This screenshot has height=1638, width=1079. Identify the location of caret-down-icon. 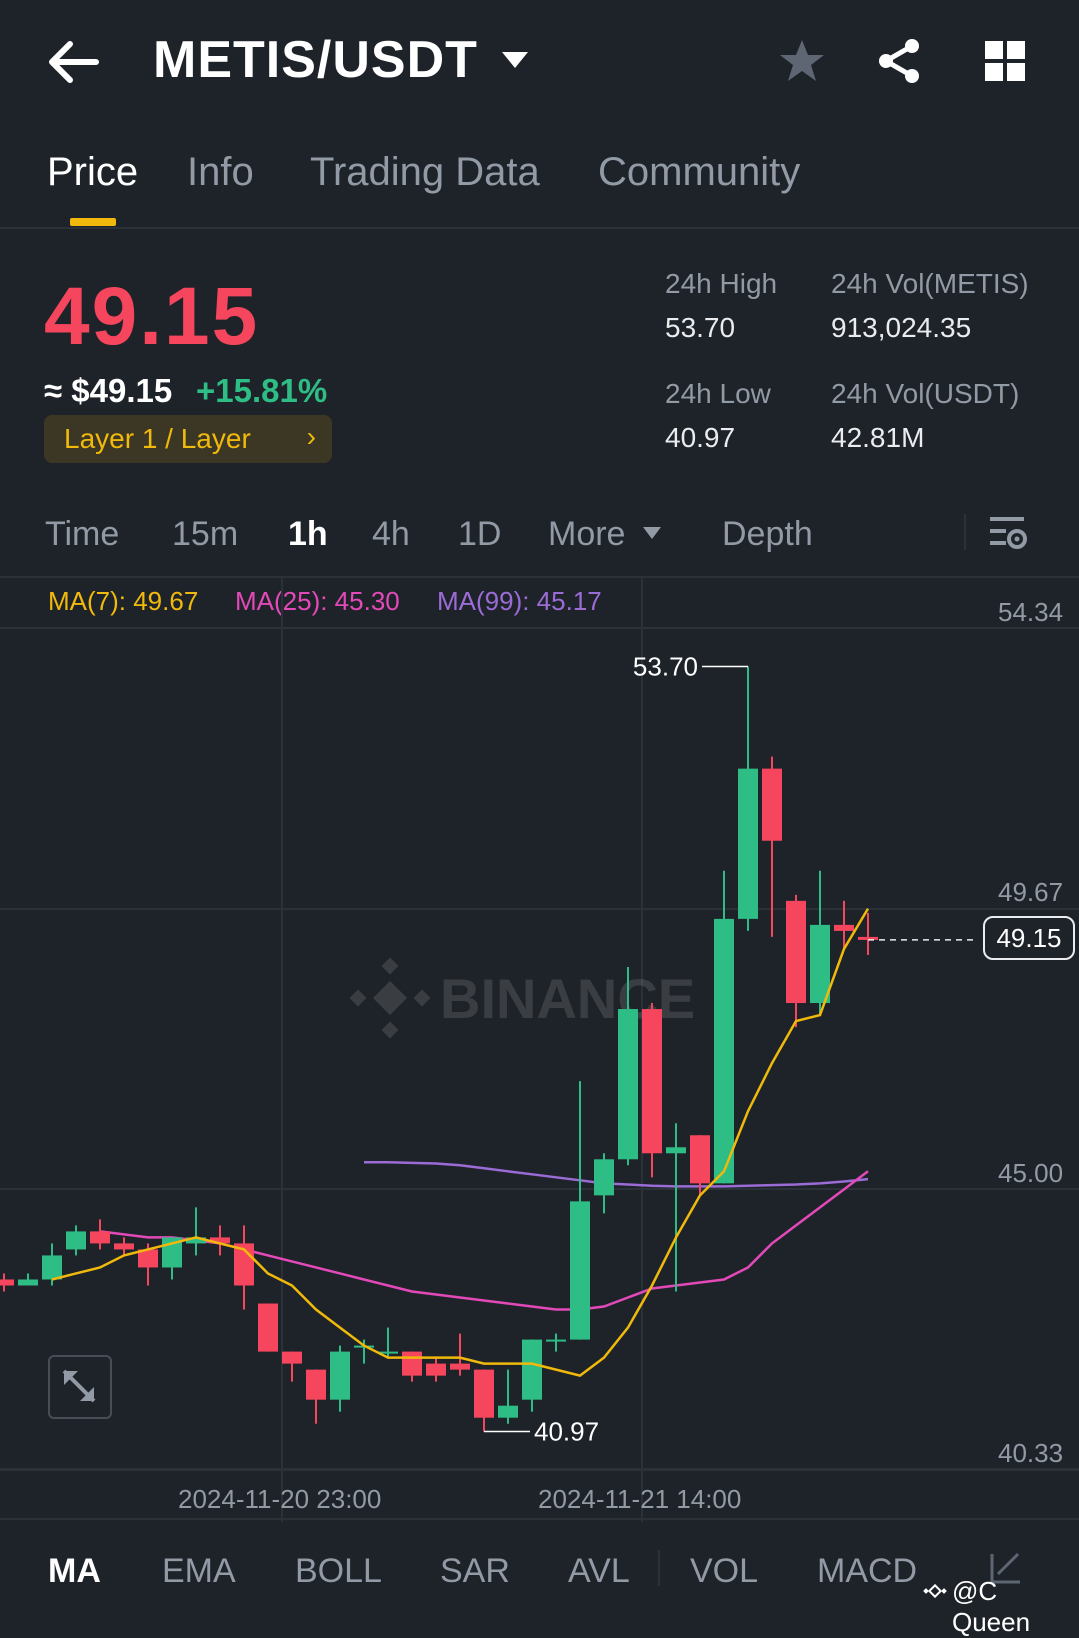
(515, 60).